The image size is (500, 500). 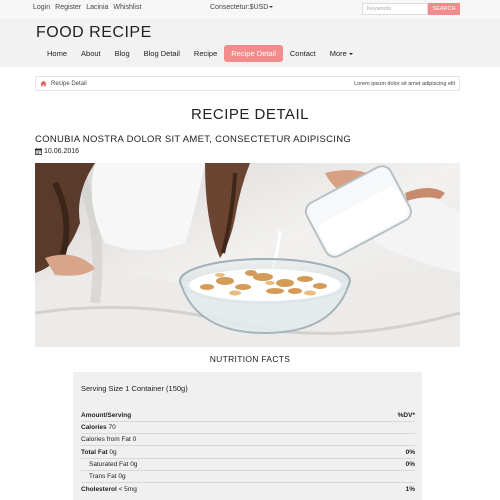 What do you see at coordinates (406, 415) in the screenshot?
I see `dv-label: %DV*` at bounding box center [406, 415].